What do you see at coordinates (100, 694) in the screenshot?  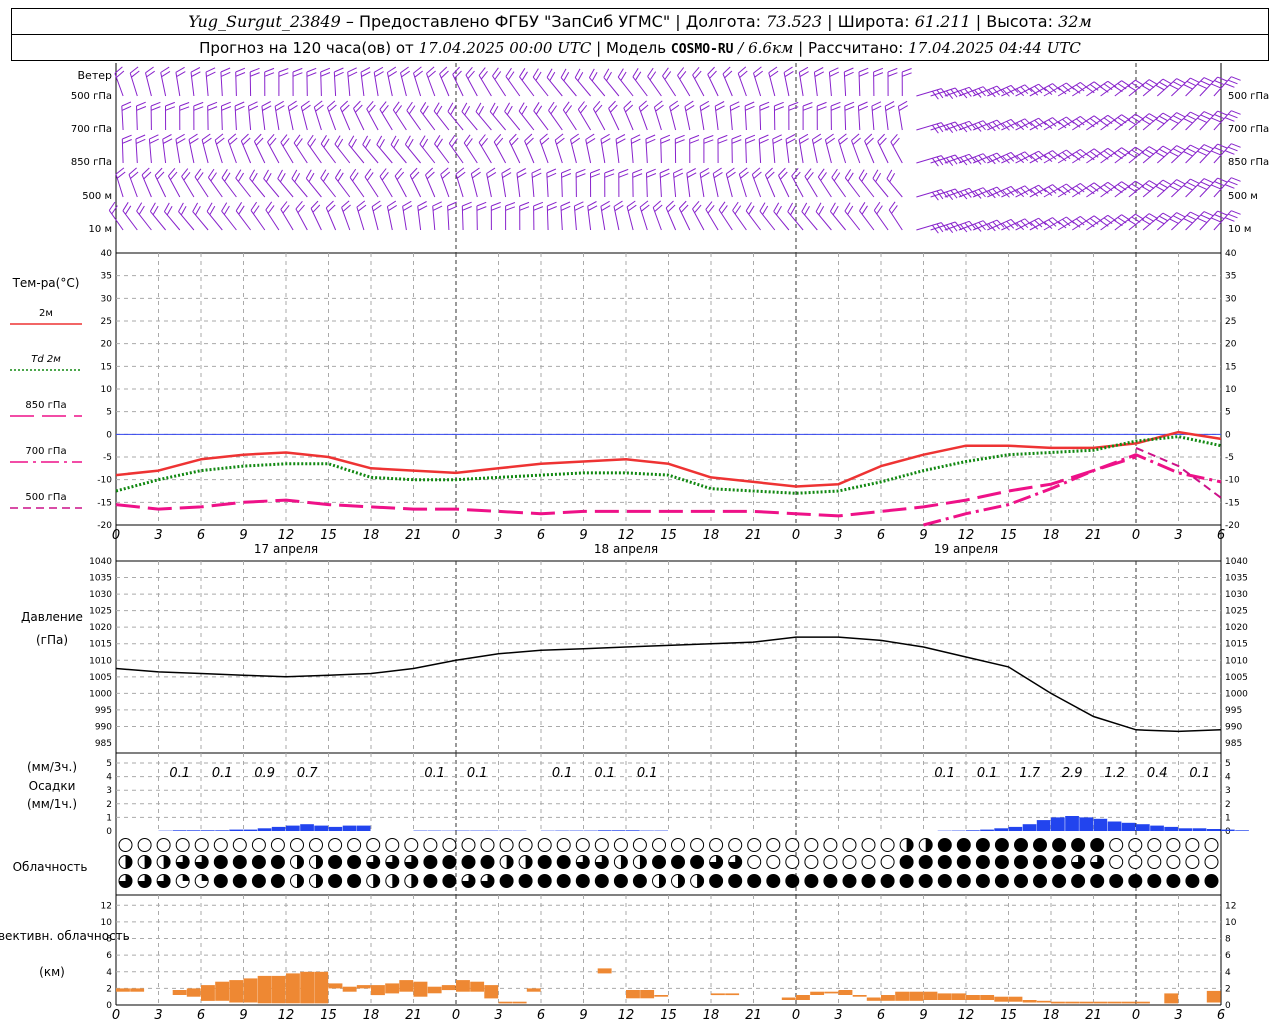 I see `press-tick-left: 1000` at bounding box center [100, 694].